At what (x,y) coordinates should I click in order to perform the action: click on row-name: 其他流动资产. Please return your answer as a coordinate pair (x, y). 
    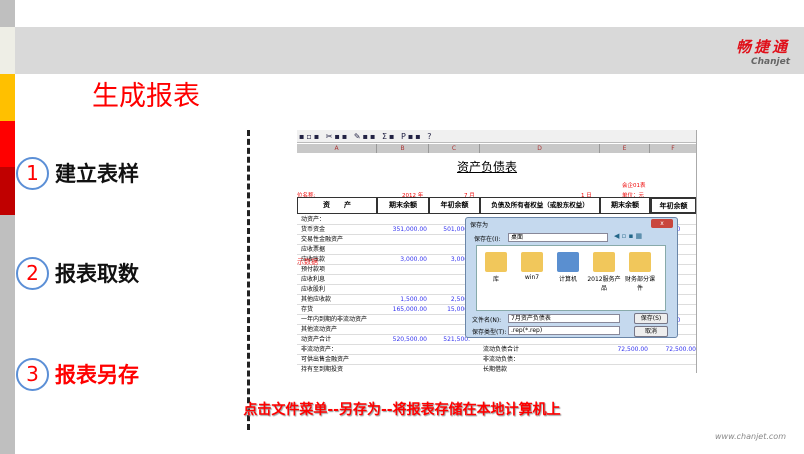
    Looking at the image, I should click on (319, 329).